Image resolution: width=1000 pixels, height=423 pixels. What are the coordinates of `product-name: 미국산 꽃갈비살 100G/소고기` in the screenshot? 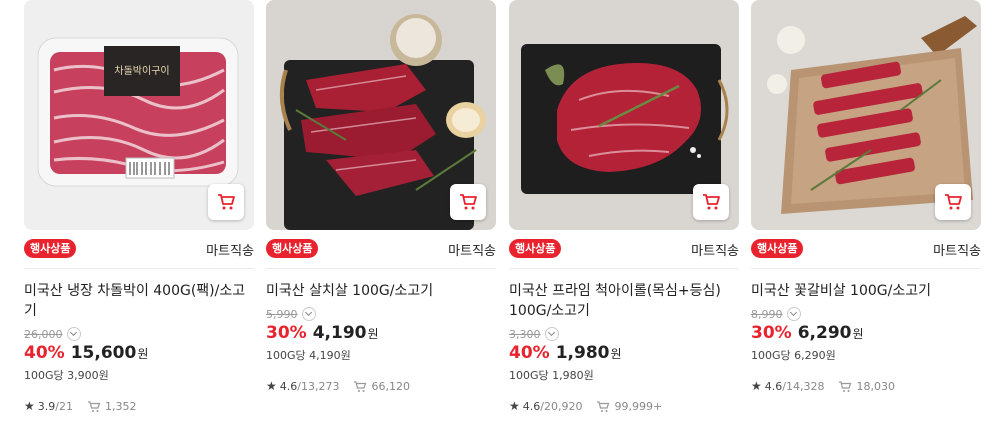 It's located at (866, 291).